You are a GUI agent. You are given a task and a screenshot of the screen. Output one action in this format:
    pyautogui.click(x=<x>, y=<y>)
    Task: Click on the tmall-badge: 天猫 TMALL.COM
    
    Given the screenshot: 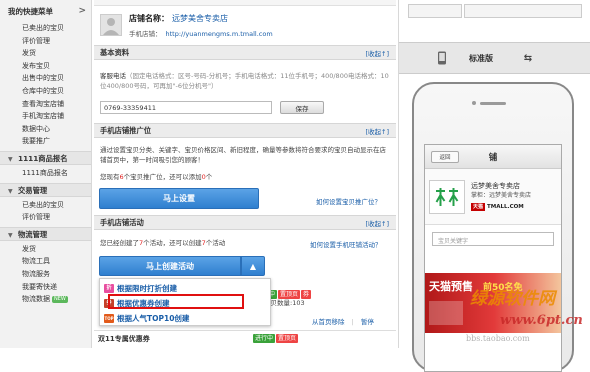 What is the action you would take?
    pyautogui.click(x=501, y=207)
    